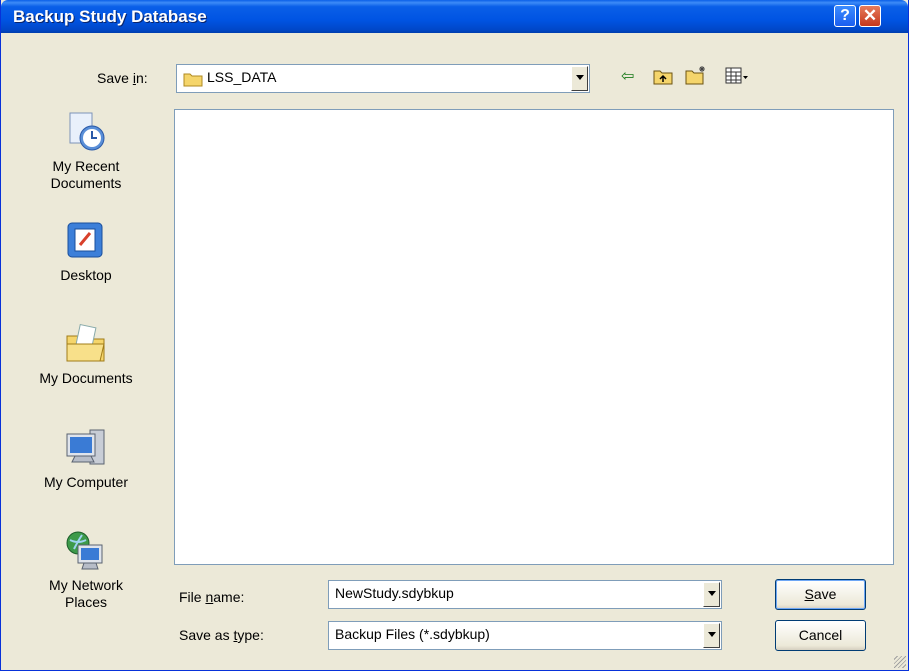 The width and height of the screenshot is (909, 671). I want to click on new-folder-icon, so click(696, 75).